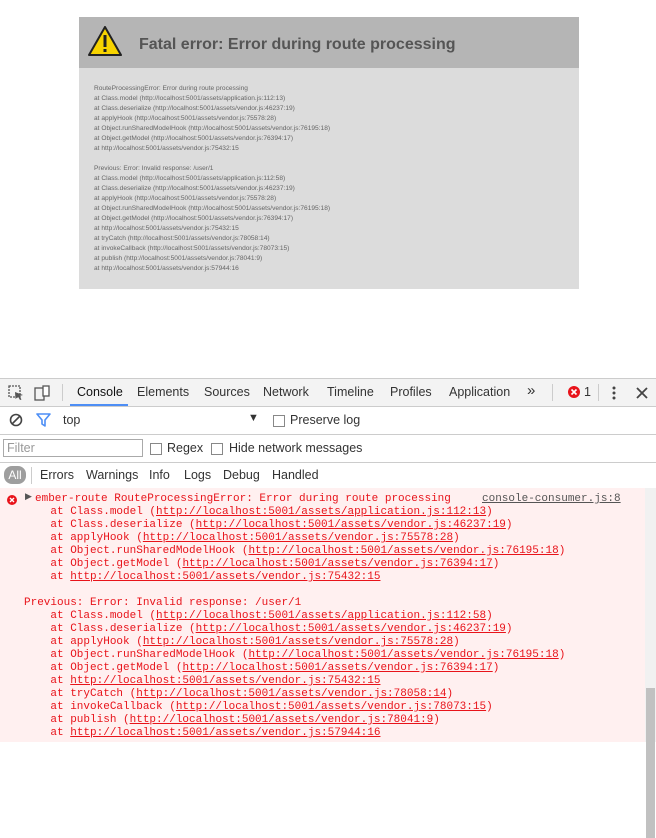 This screenshot has width=656, height=838. I want to click on level-logs: Logs, so click(197, 475).